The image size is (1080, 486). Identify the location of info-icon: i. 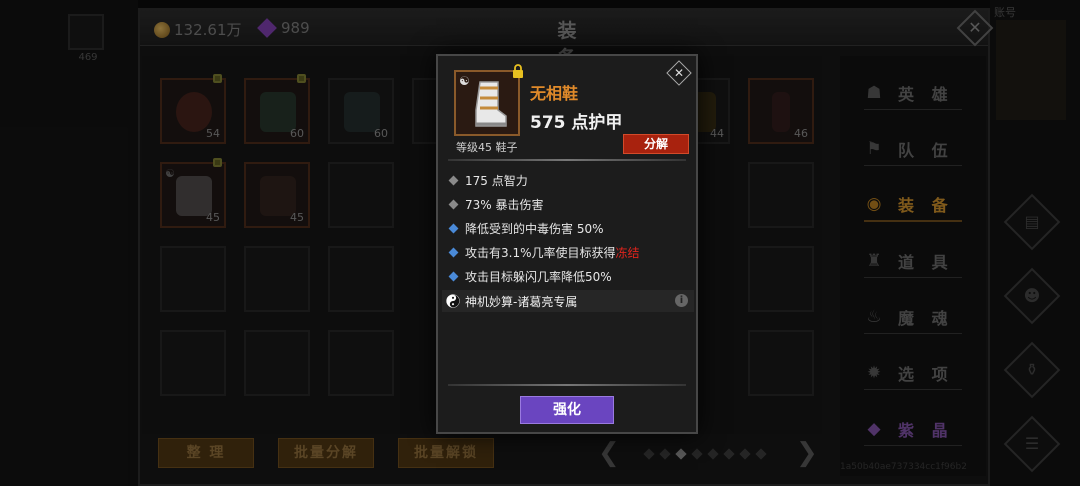
(681, 300).